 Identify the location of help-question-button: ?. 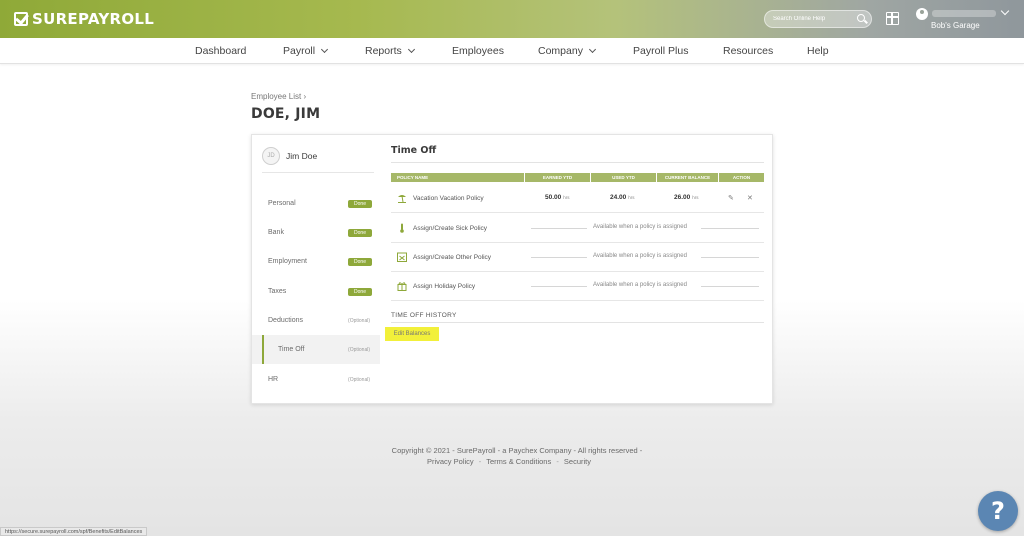
(998, 511).